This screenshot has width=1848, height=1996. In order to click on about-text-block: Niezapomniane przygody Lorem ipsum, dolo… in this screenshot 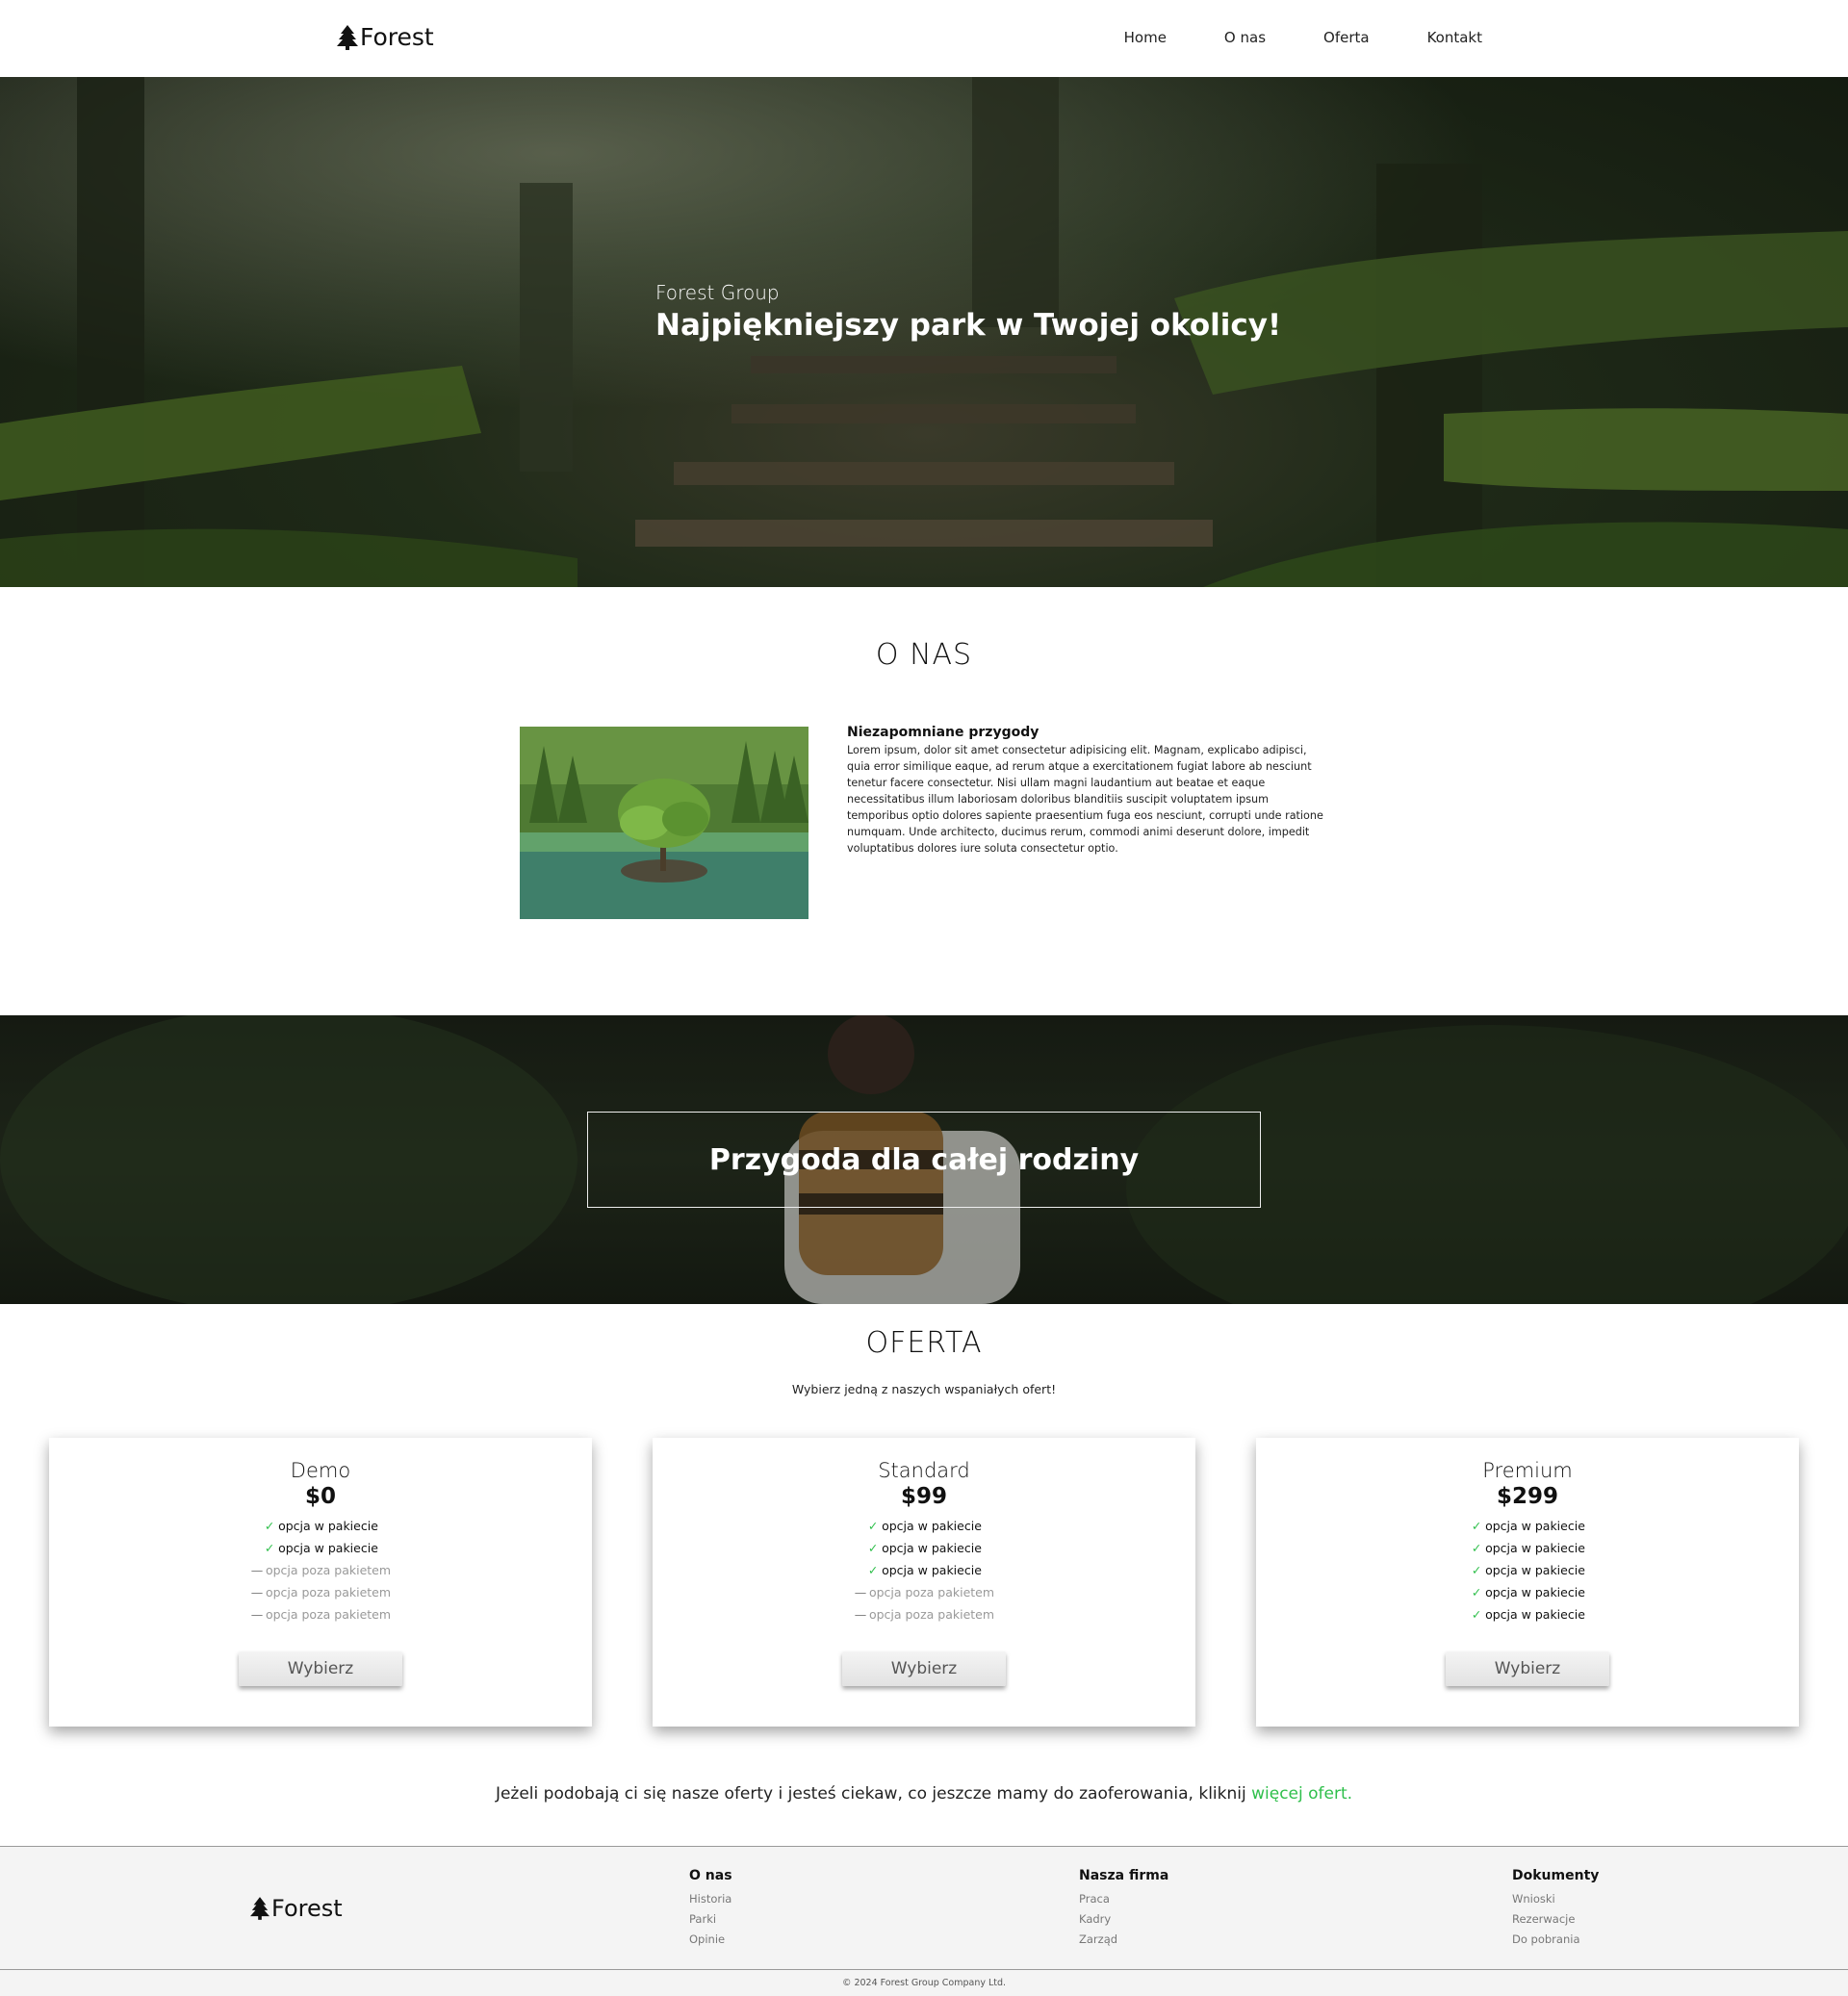, I will do `click(1088, 791)`.